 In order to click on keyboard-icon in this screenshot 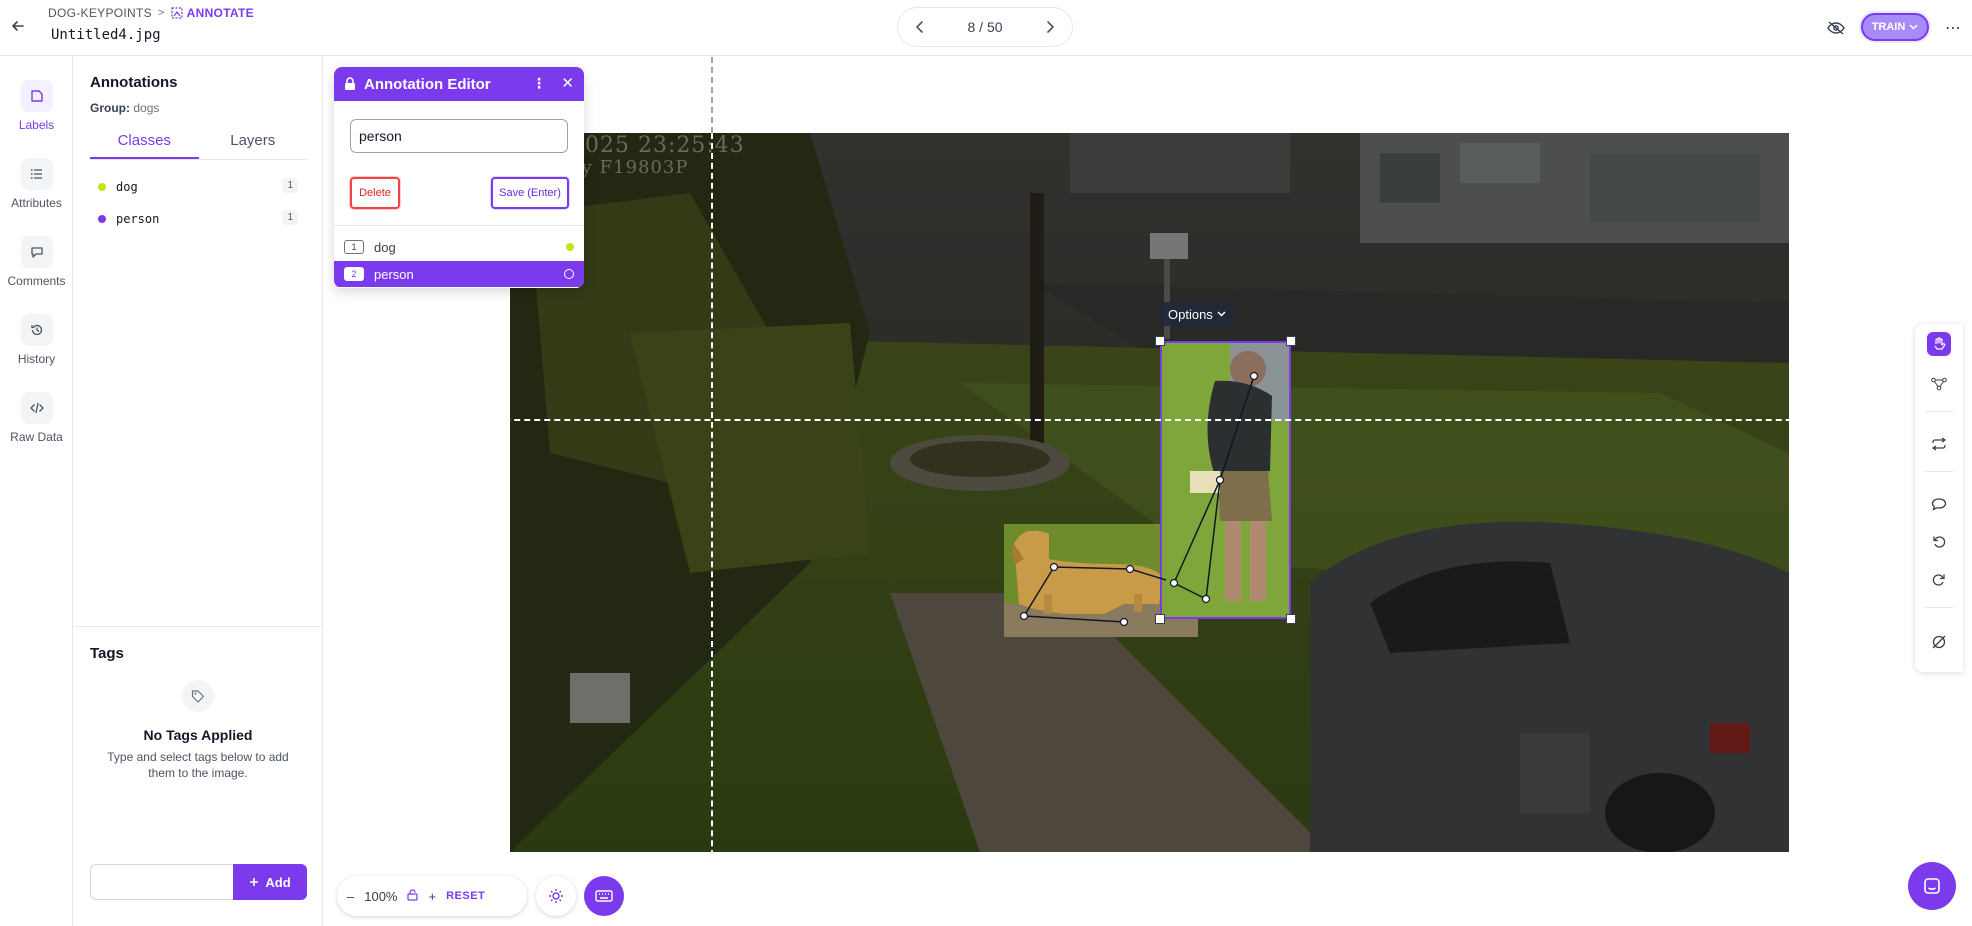, I will do `click(604, 896)`.